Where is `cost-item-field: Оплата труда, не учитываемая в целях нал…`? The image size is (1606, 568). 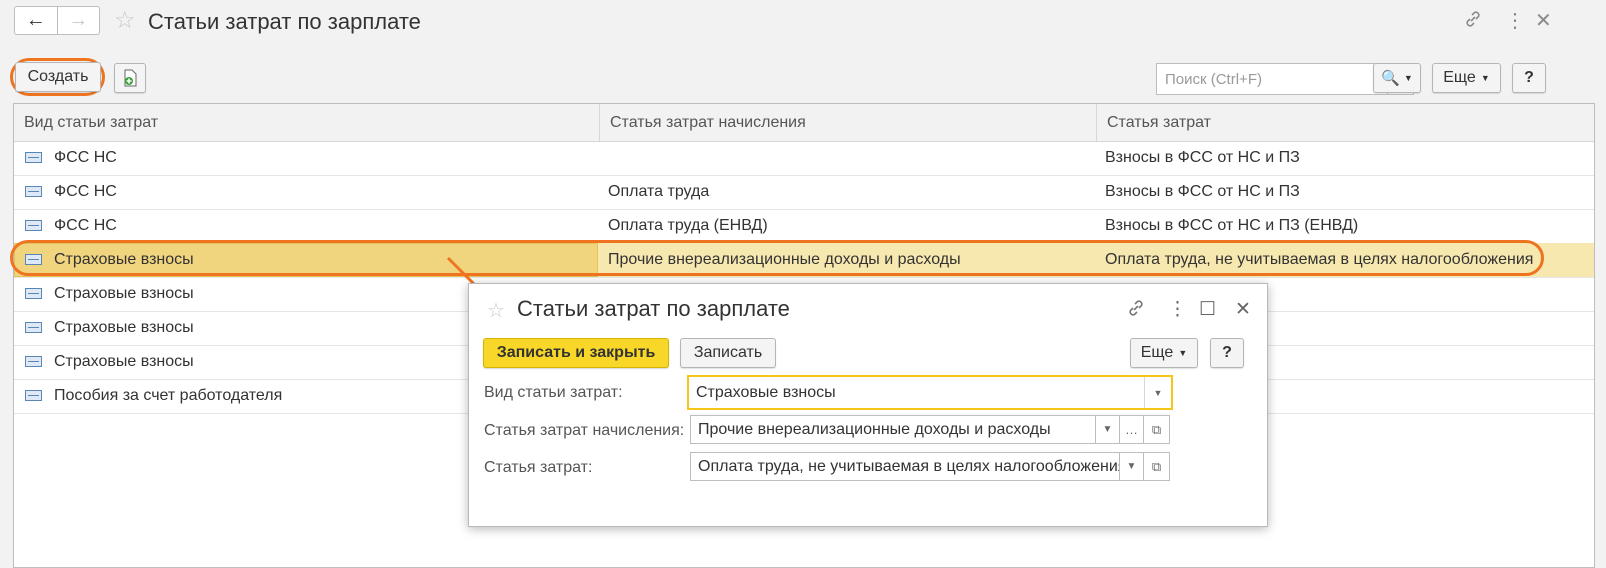
cost-item-field: Оплата труда, не учитываемая в целях нал… is located at coordinates (905, 466).